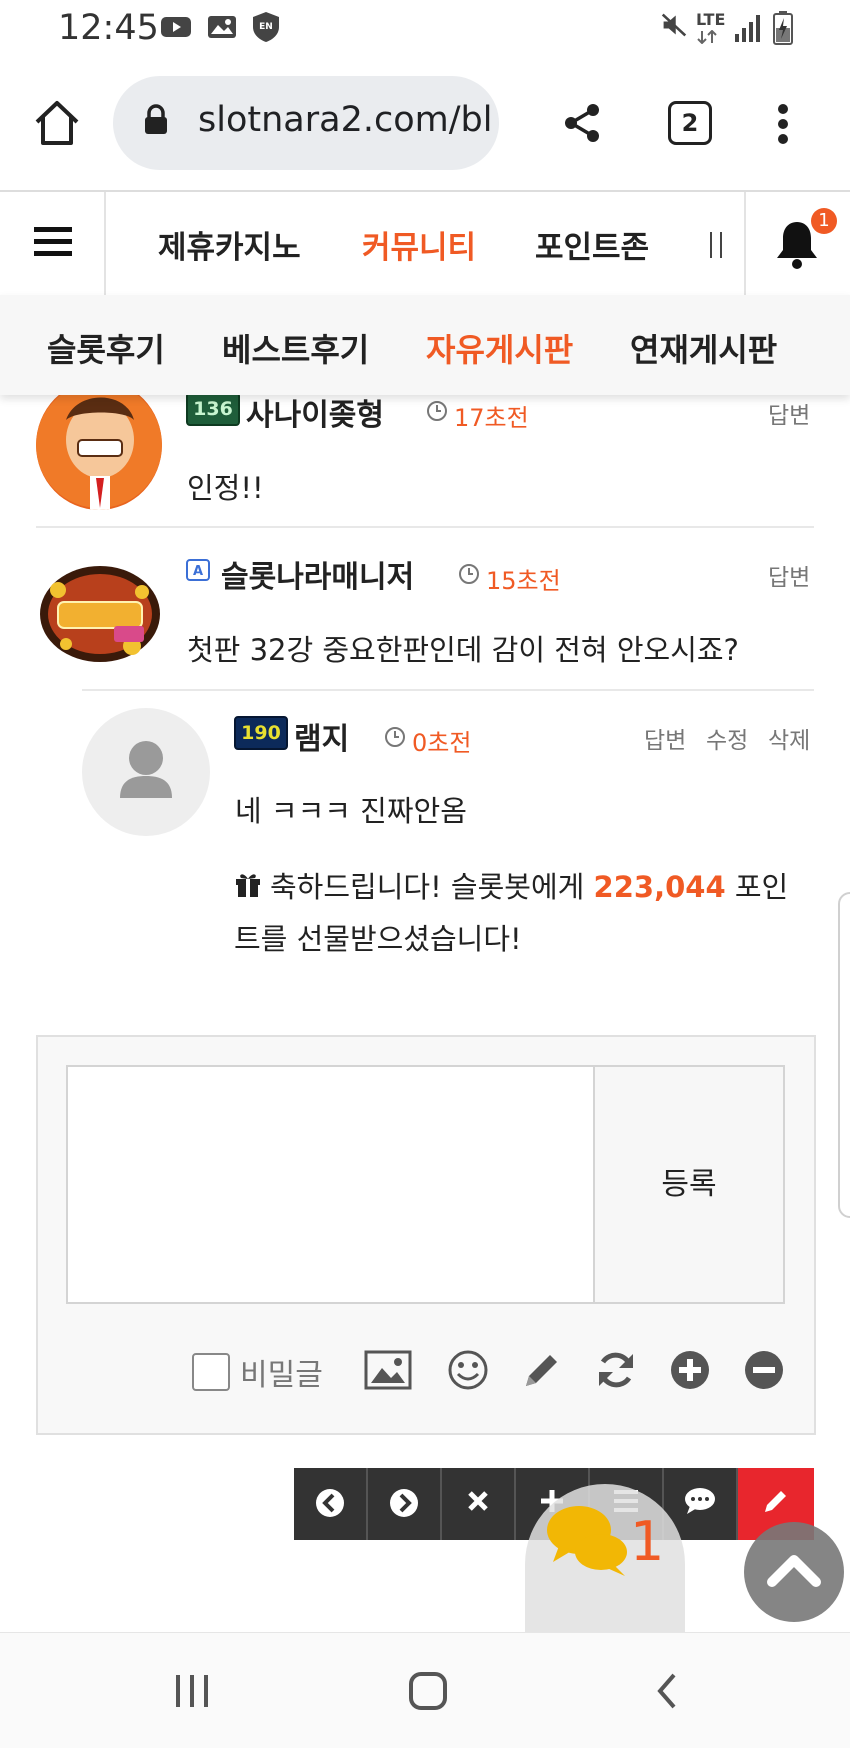  Describe the element at coordinates (261, 733) in the screenshot. I see `level-badge: 190` at that location.